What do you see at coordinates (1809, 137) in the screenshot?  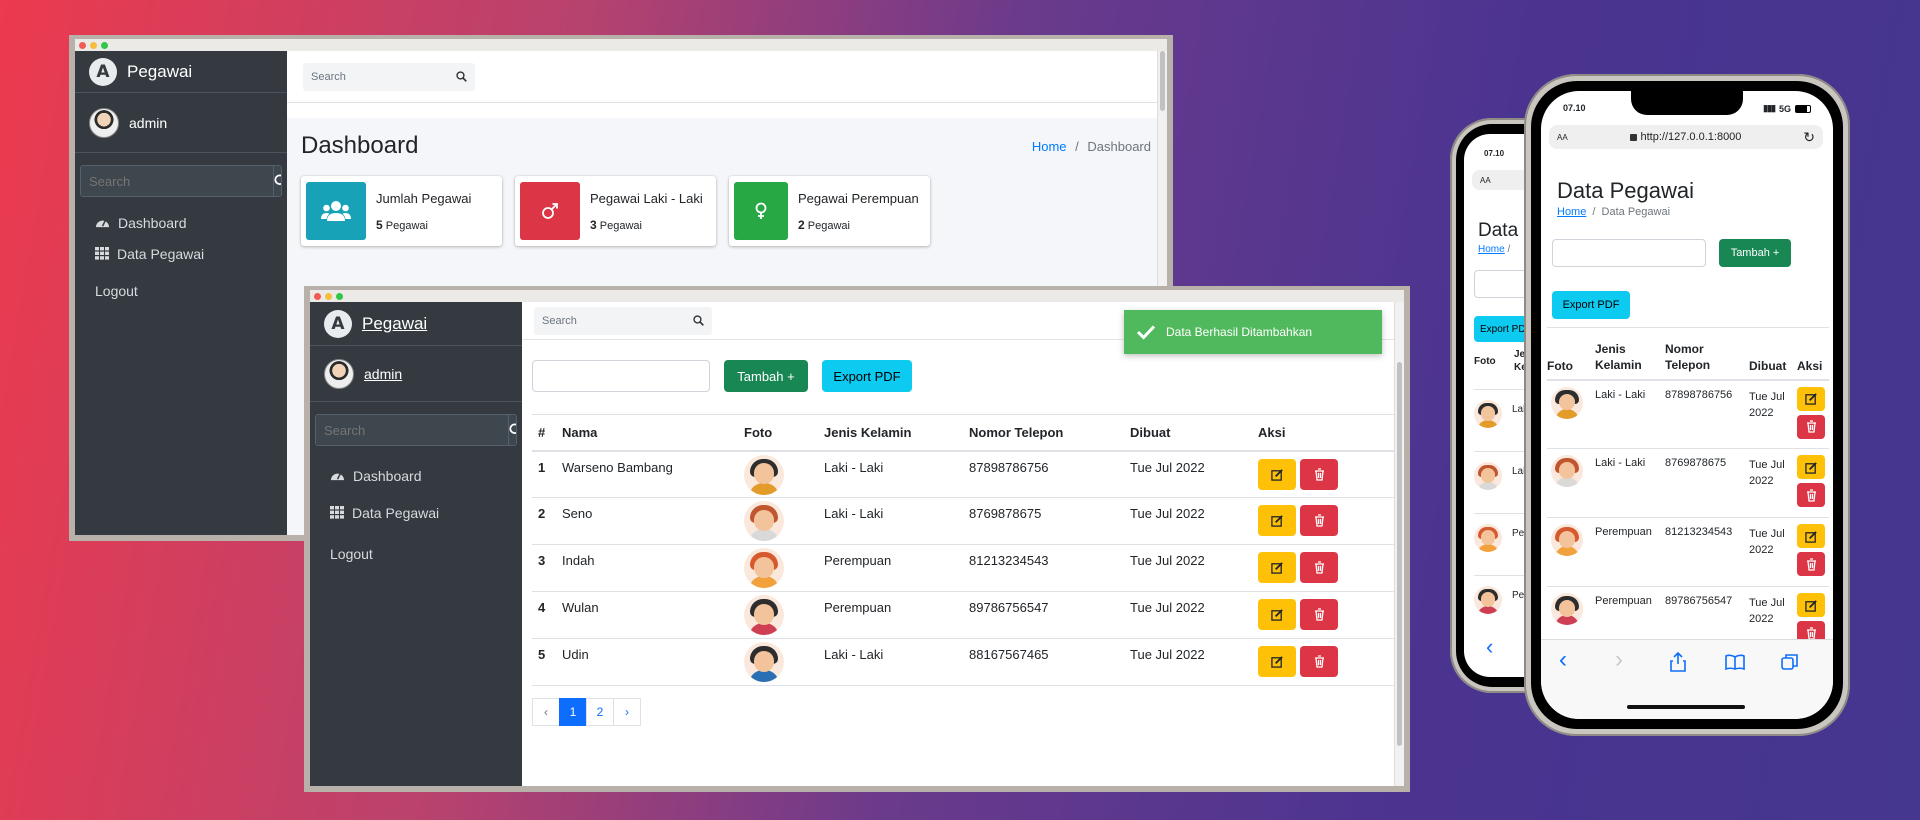 I see `reload-icon: ↻` at bounding box center [1809, 137].